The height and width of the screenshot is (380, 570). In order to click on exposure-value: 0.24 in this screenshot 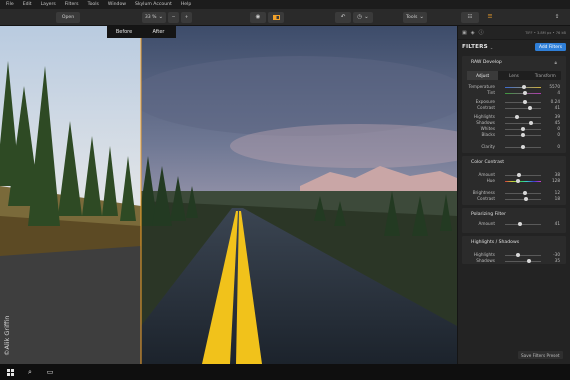, I will do `click(555, 101)`.